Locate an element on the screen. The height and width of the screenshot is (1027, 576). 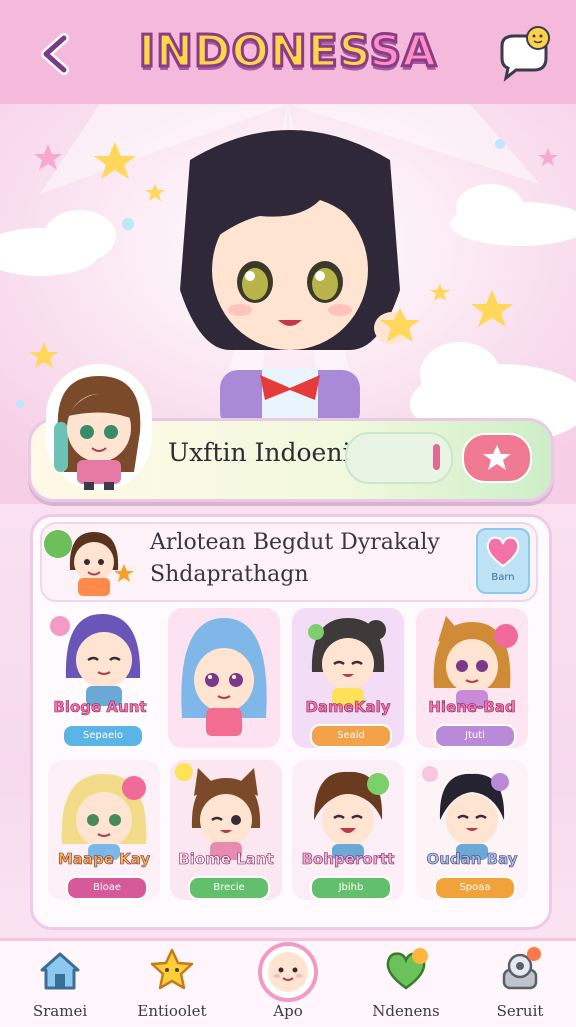
character-tag: Seaid is located at coordinates (351, 736).